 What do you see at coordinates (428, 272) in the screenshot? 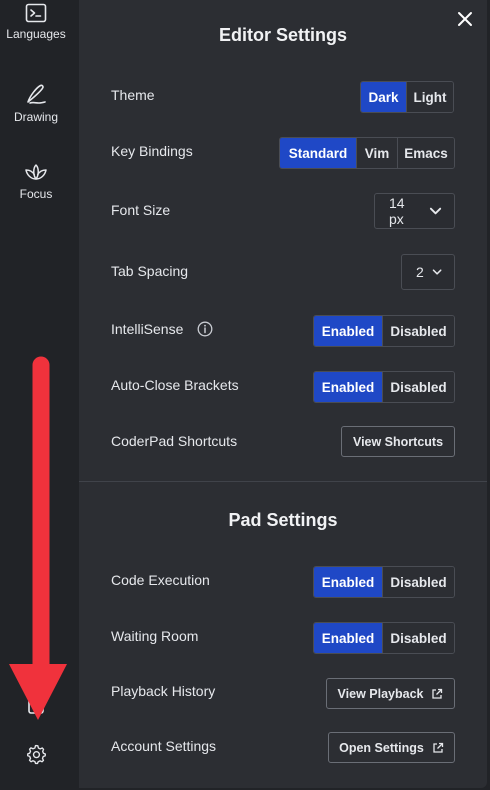
I see `tab-spacing-select: 2` at bounding box center [428, 272].